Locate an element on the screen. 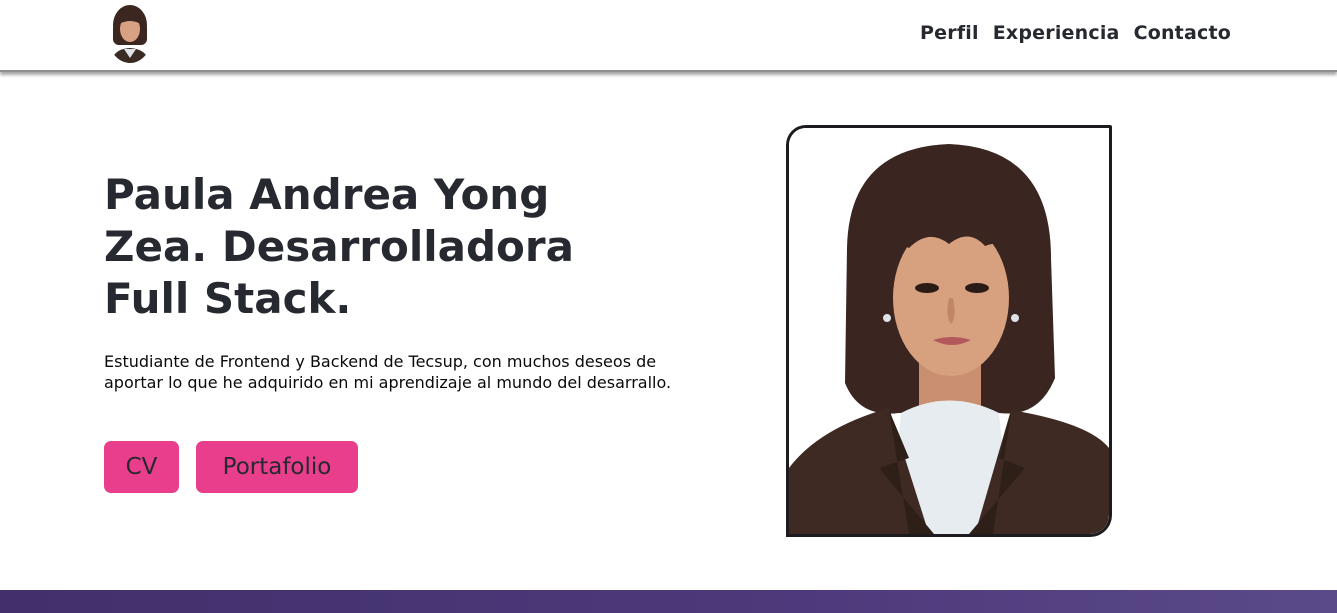 The height and width of the screenshot is (613, 1337). nav-link-experiencia: Experiencia is located at coordinates (1056, 33).